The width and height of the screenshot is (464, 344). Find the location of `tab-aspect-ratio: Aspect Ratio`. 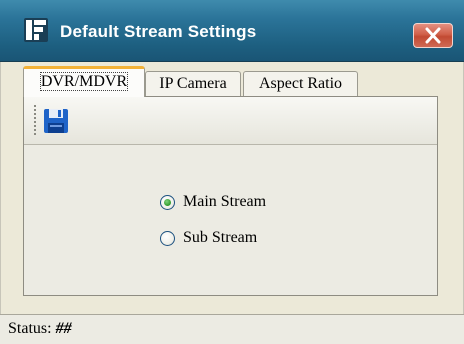

tab-aspect-ratio: Aspect Ratio is located at coordinates (300, 84).